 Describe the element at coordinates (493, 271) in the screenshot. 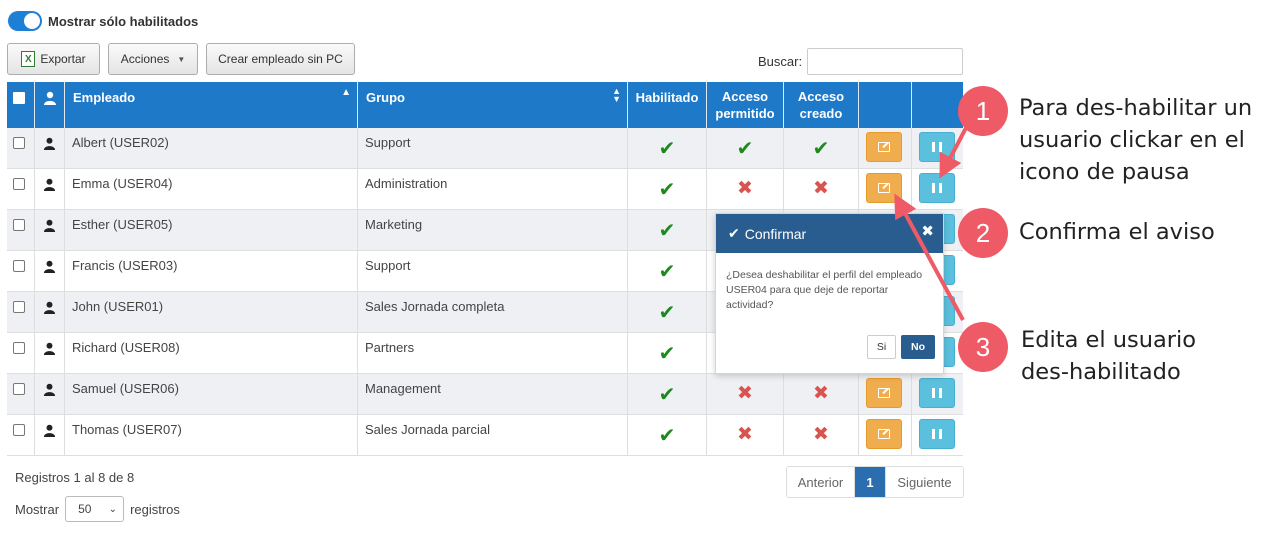

I see `group-cell: Support` at that location.